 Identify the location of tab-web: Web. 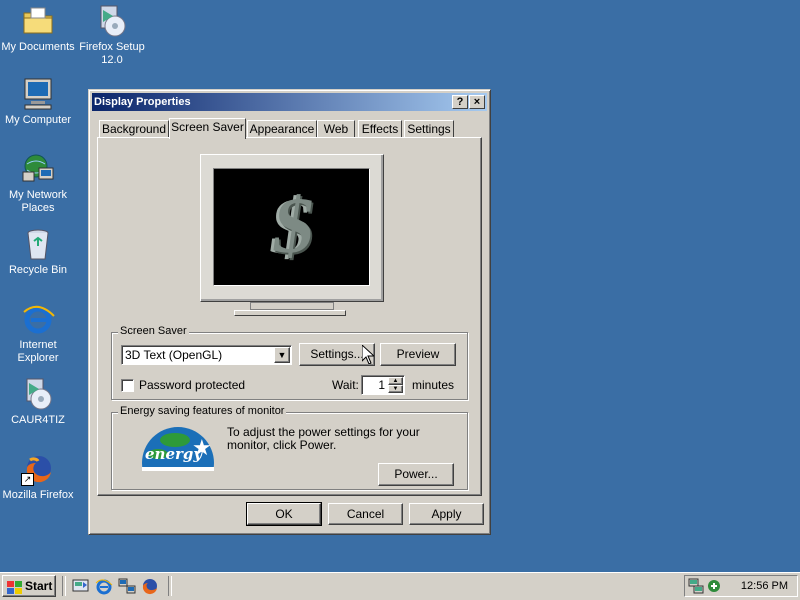
(336, 129).